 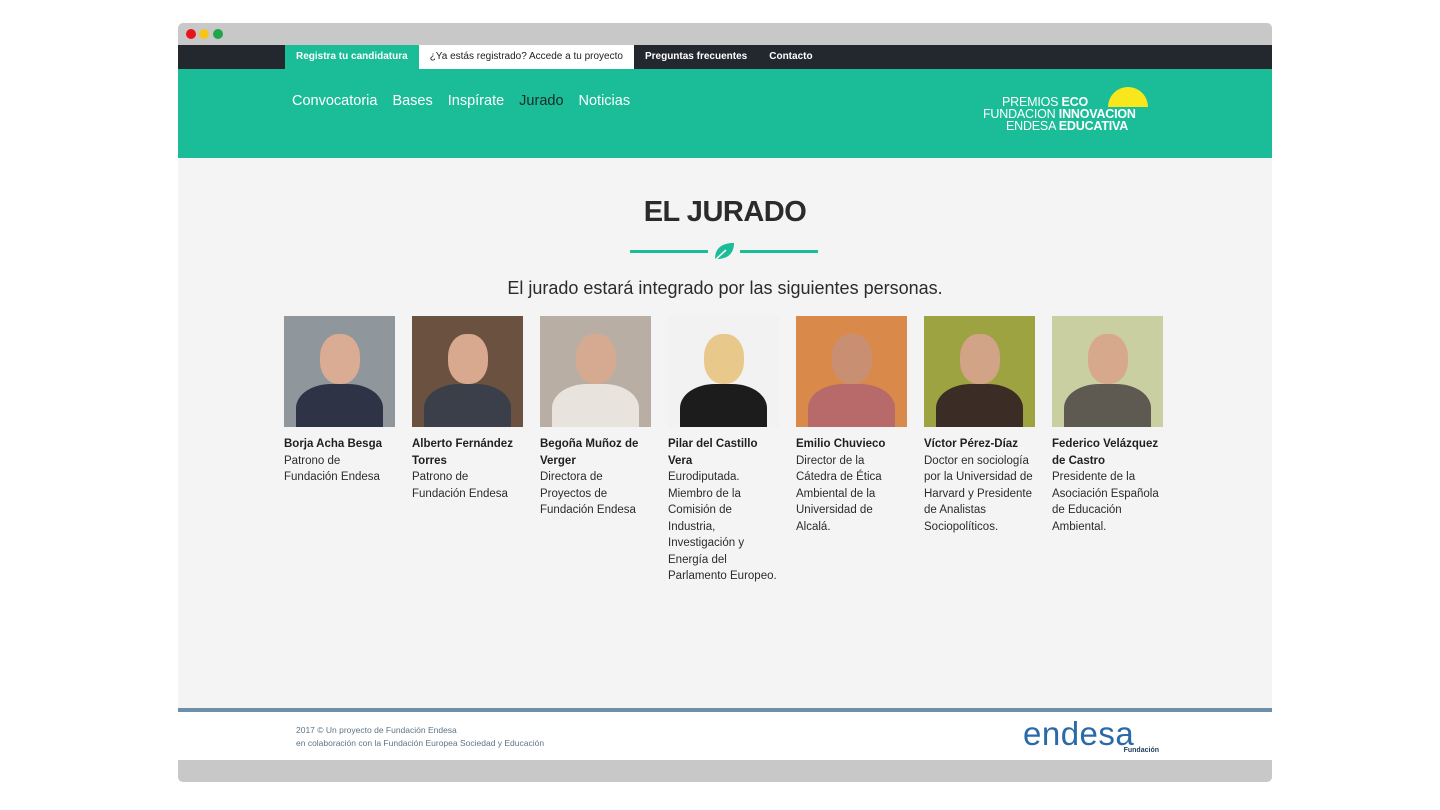 I want to click on contact-link: Contacto, so click(x=790, y=57).